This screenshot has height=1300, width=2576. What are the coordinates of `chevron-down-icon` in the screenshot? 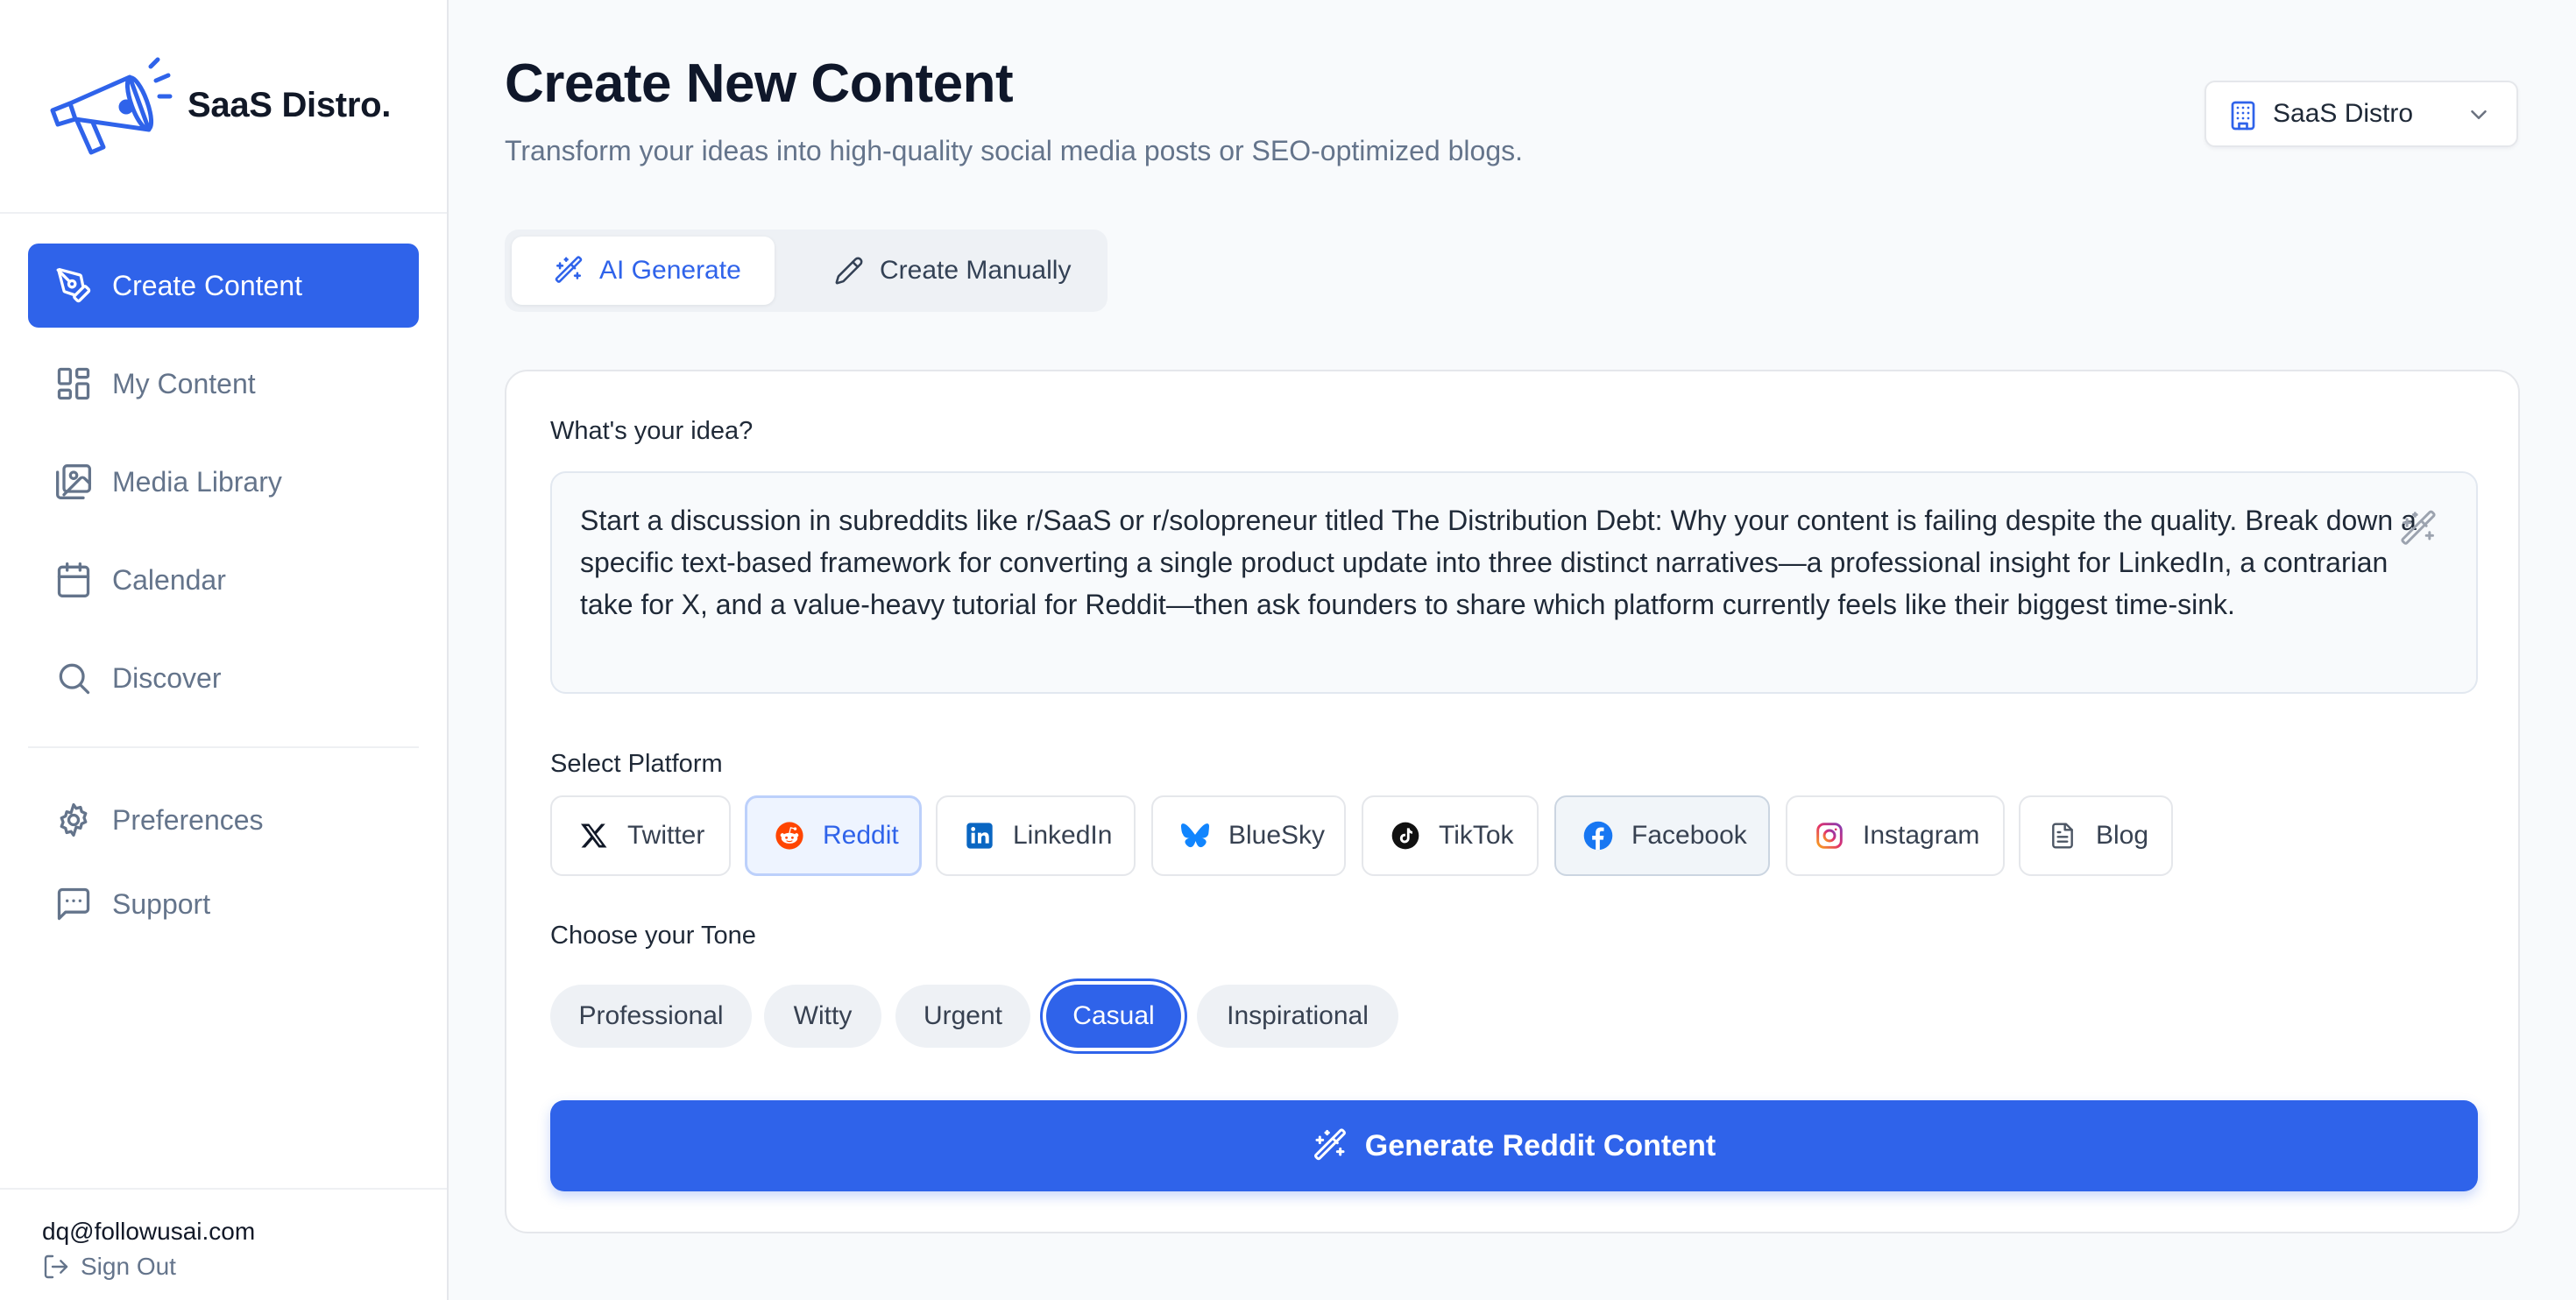 It's located at (2479, 114).